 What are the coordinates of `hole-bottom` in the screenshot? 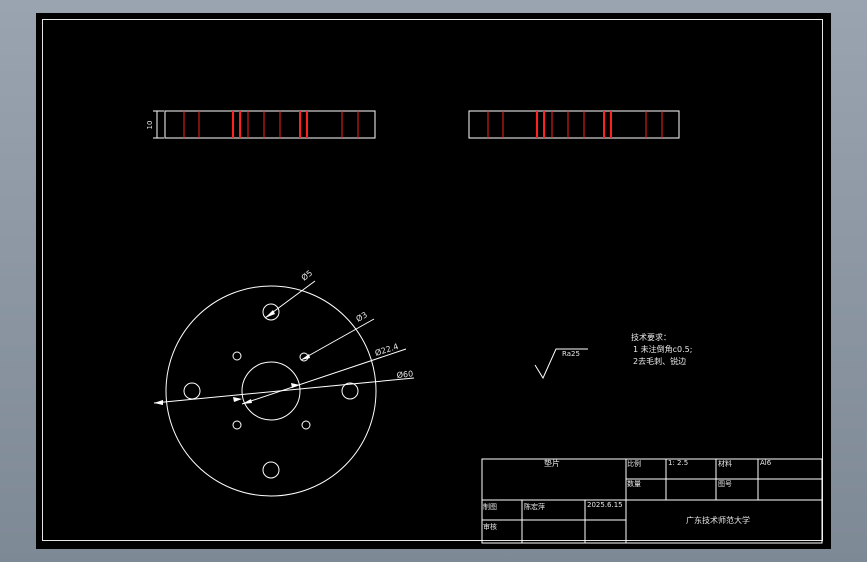 It's located at (271, 470).